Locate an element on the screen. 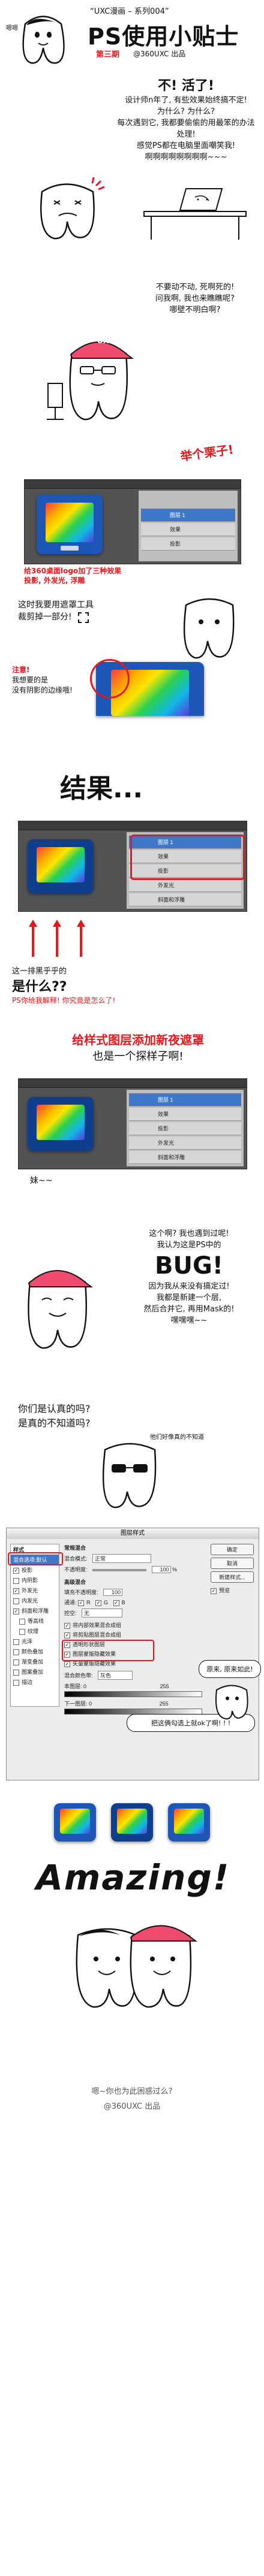 The height and width of the screenshot is (2576, 264). label: 通道: is located at coordinates (70, 1603).